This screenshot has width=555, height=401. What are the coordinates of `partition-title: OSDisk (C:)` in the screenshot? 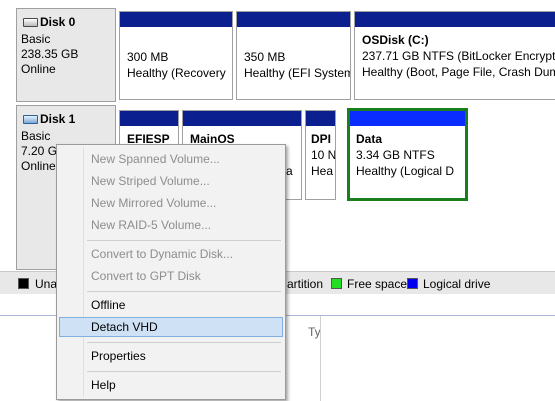 It's located at (395, 40).